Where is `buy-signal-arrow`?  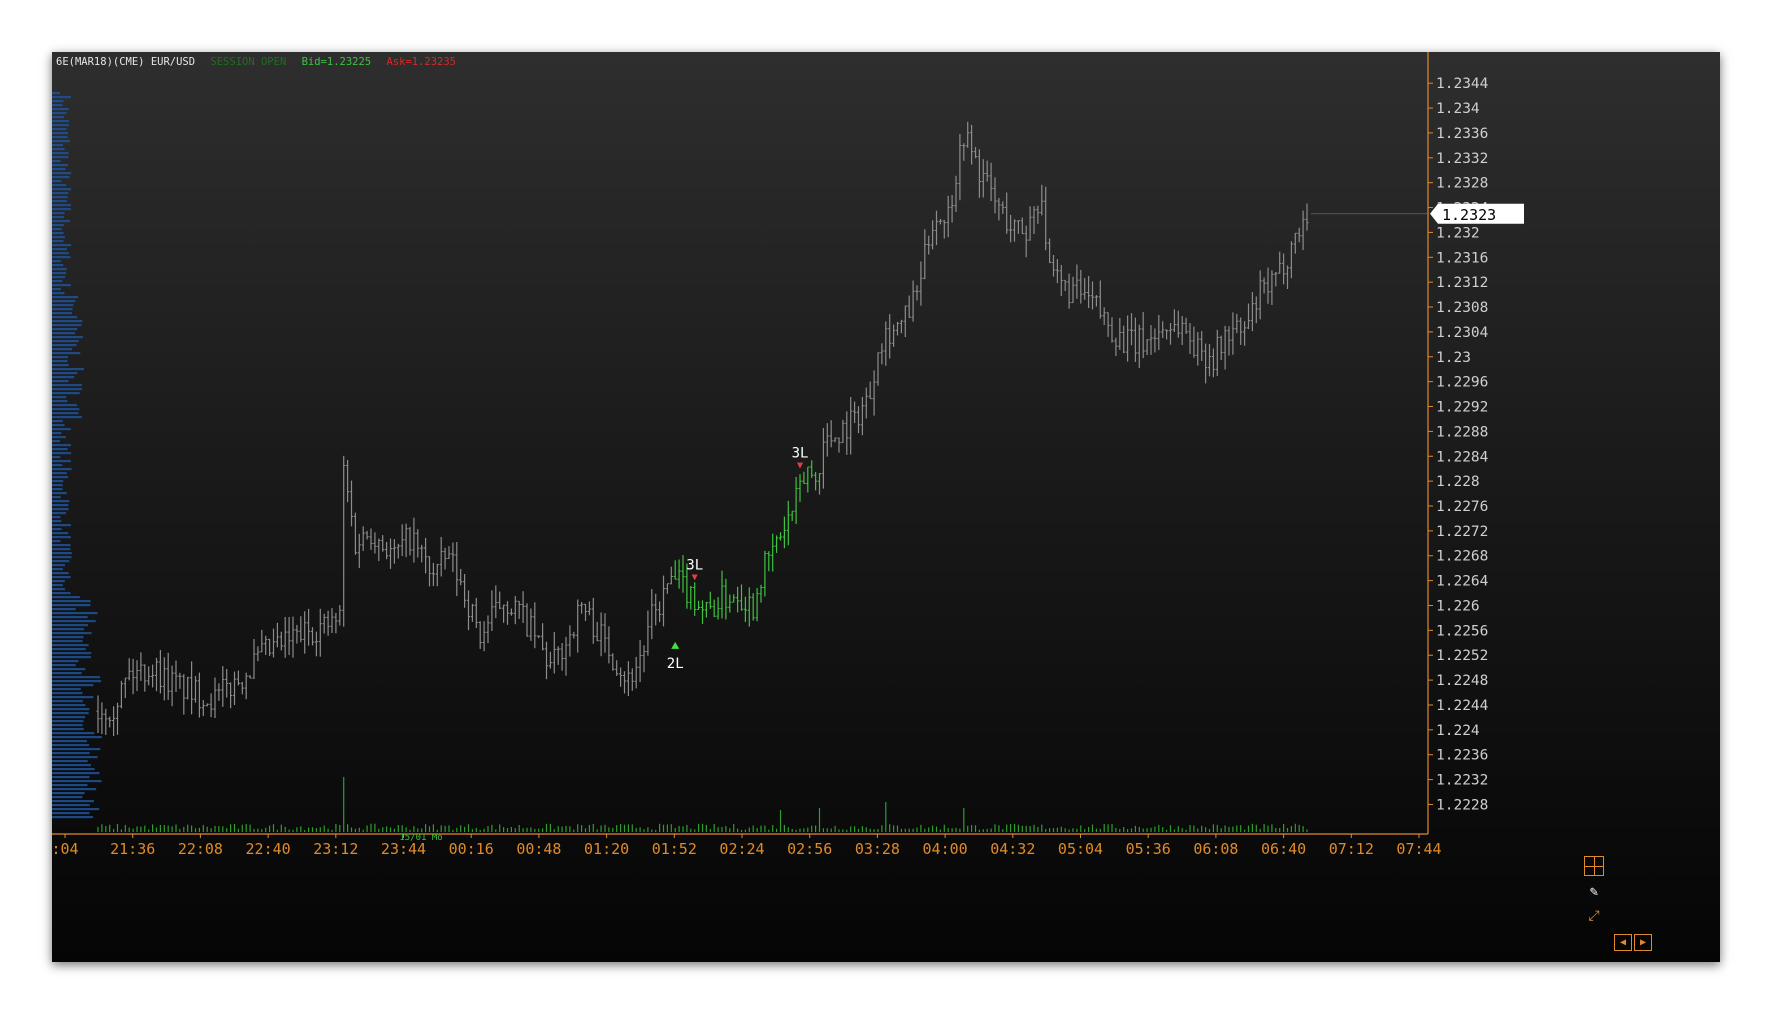 buy-signal-arrow is located at coordinates (675, 645).